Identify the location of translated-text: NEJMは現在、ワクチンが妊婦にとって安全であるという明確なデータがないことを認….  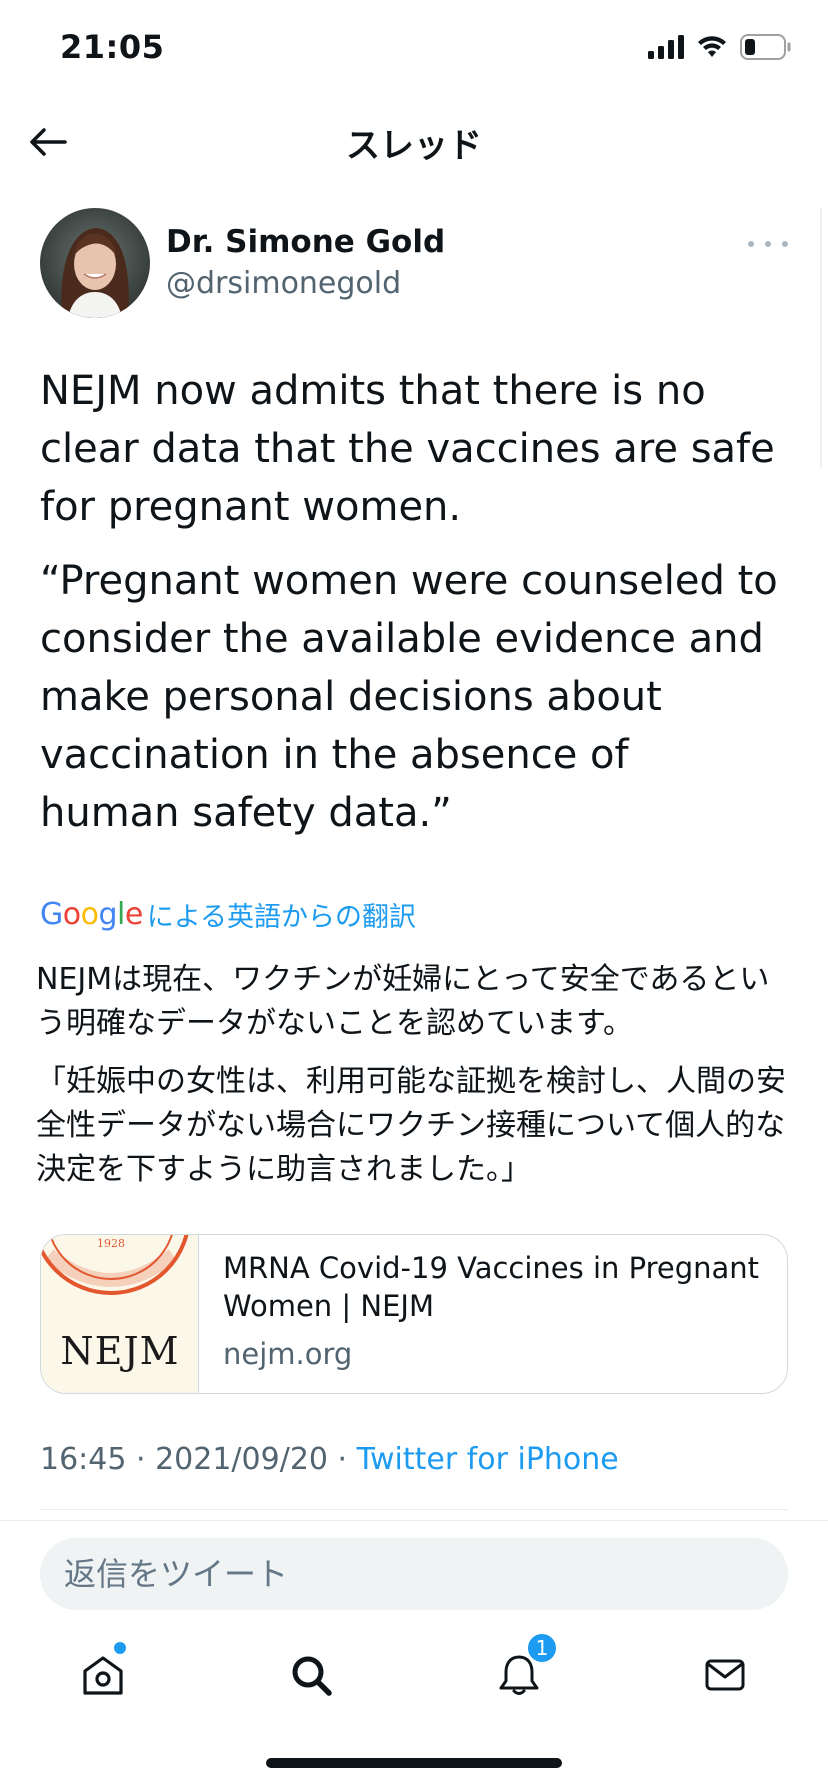
(416, 1082).